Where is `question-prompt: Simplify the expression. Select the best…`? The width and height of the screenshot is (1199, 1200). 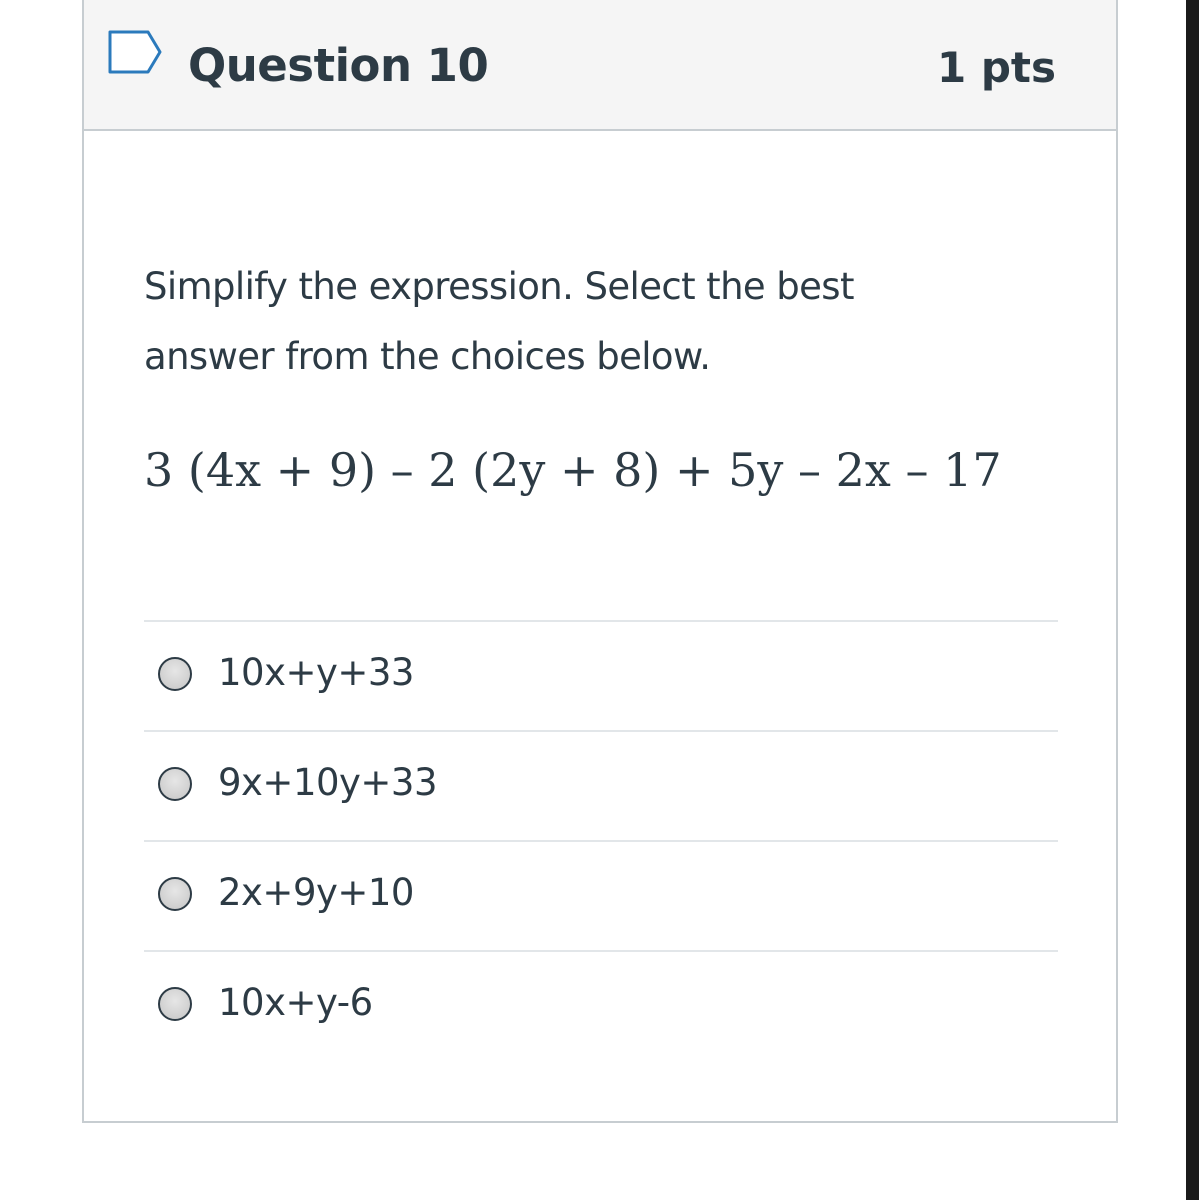
question-prompt: Simplify the expression. Select the best… is located at coordinates (499, 321).